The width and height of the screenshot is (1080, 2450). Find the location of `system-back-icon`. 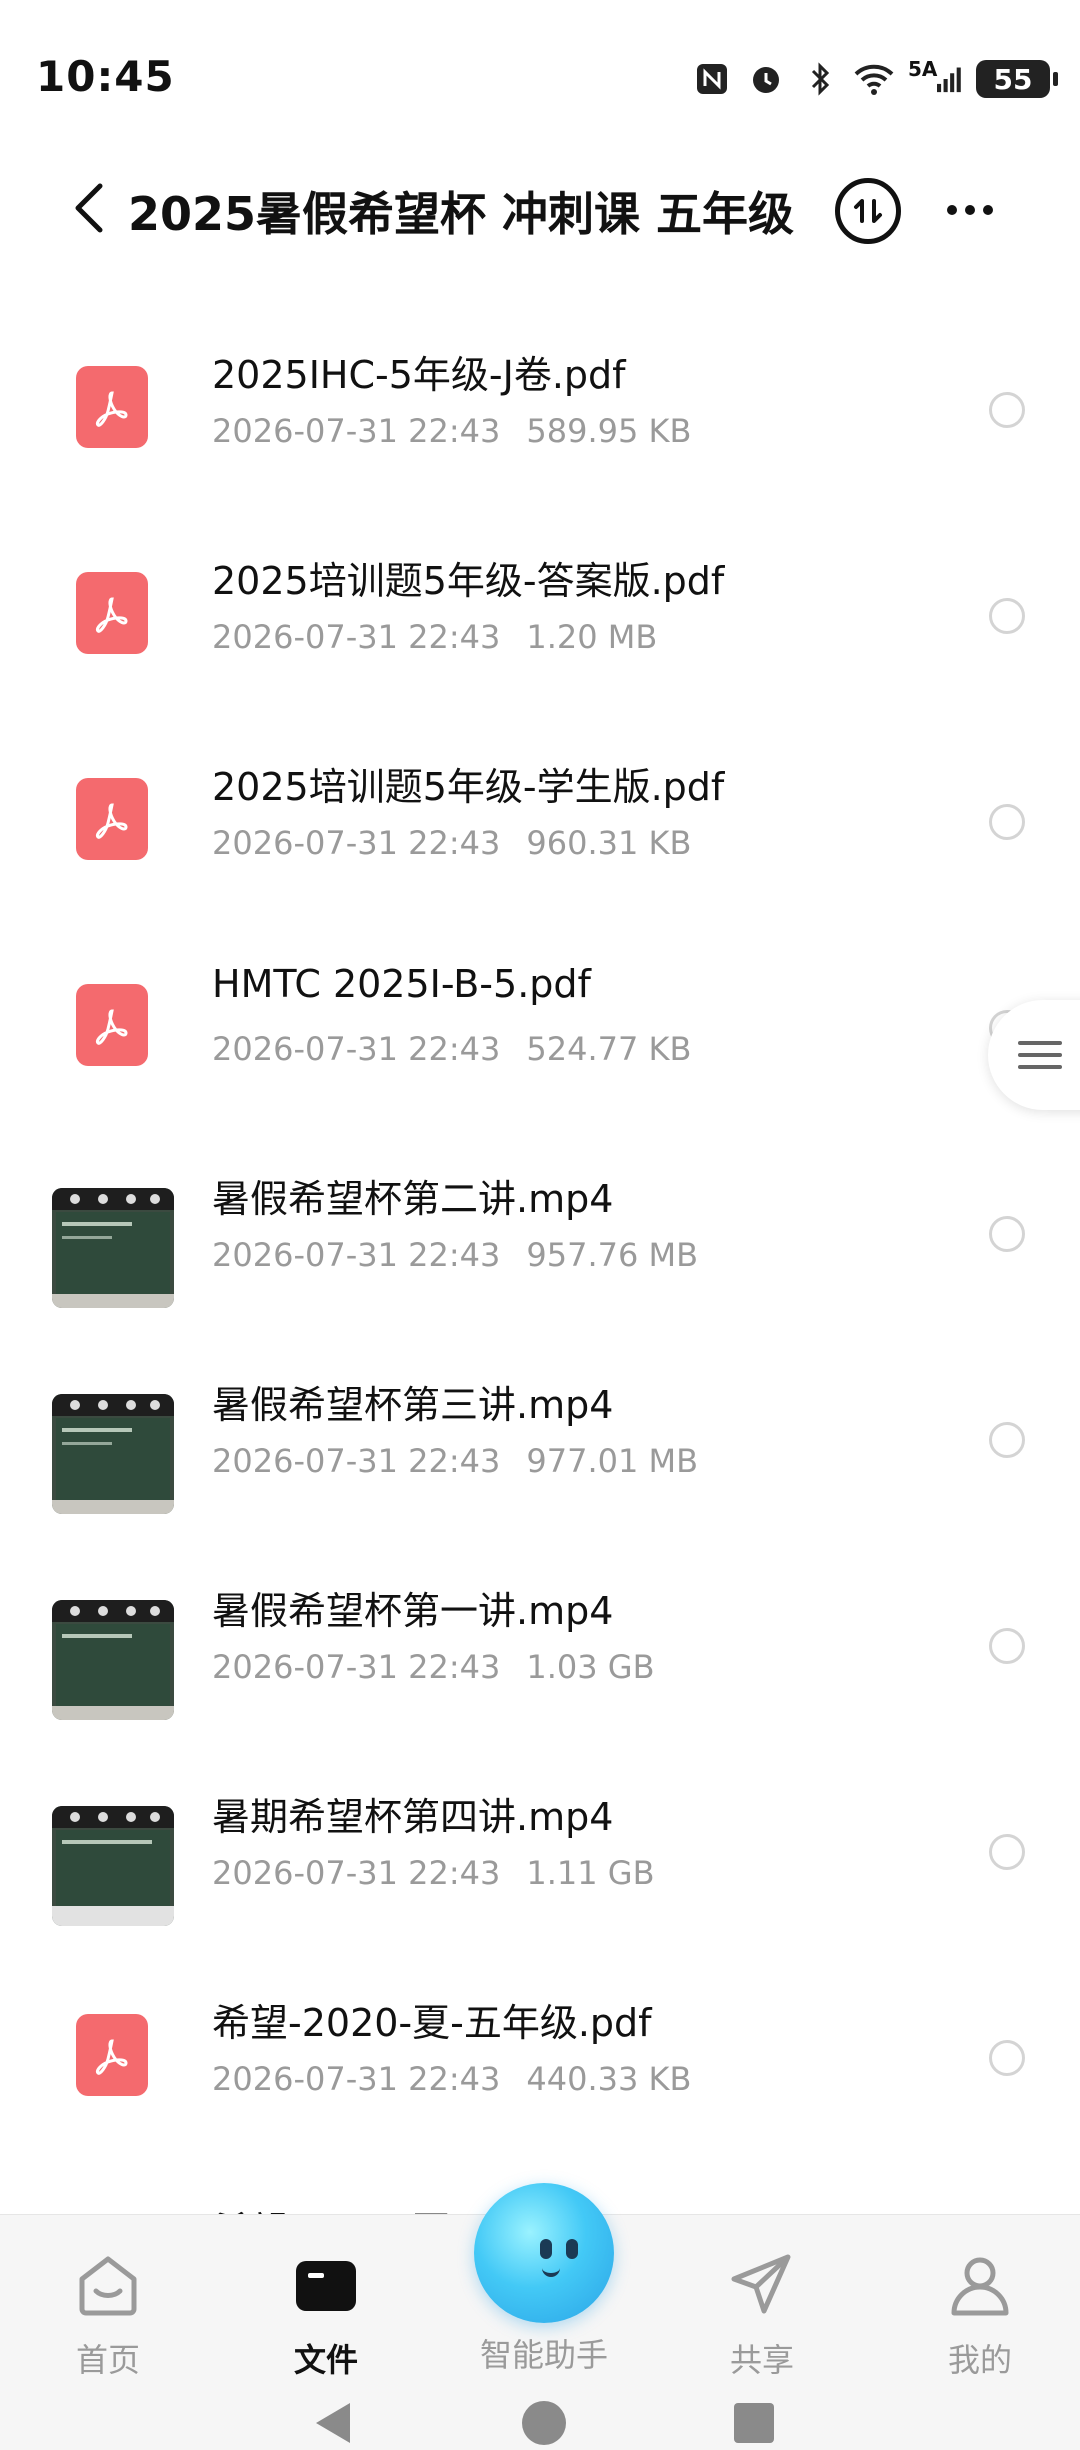

system-back-icon is located at coordinates (333, 2423).